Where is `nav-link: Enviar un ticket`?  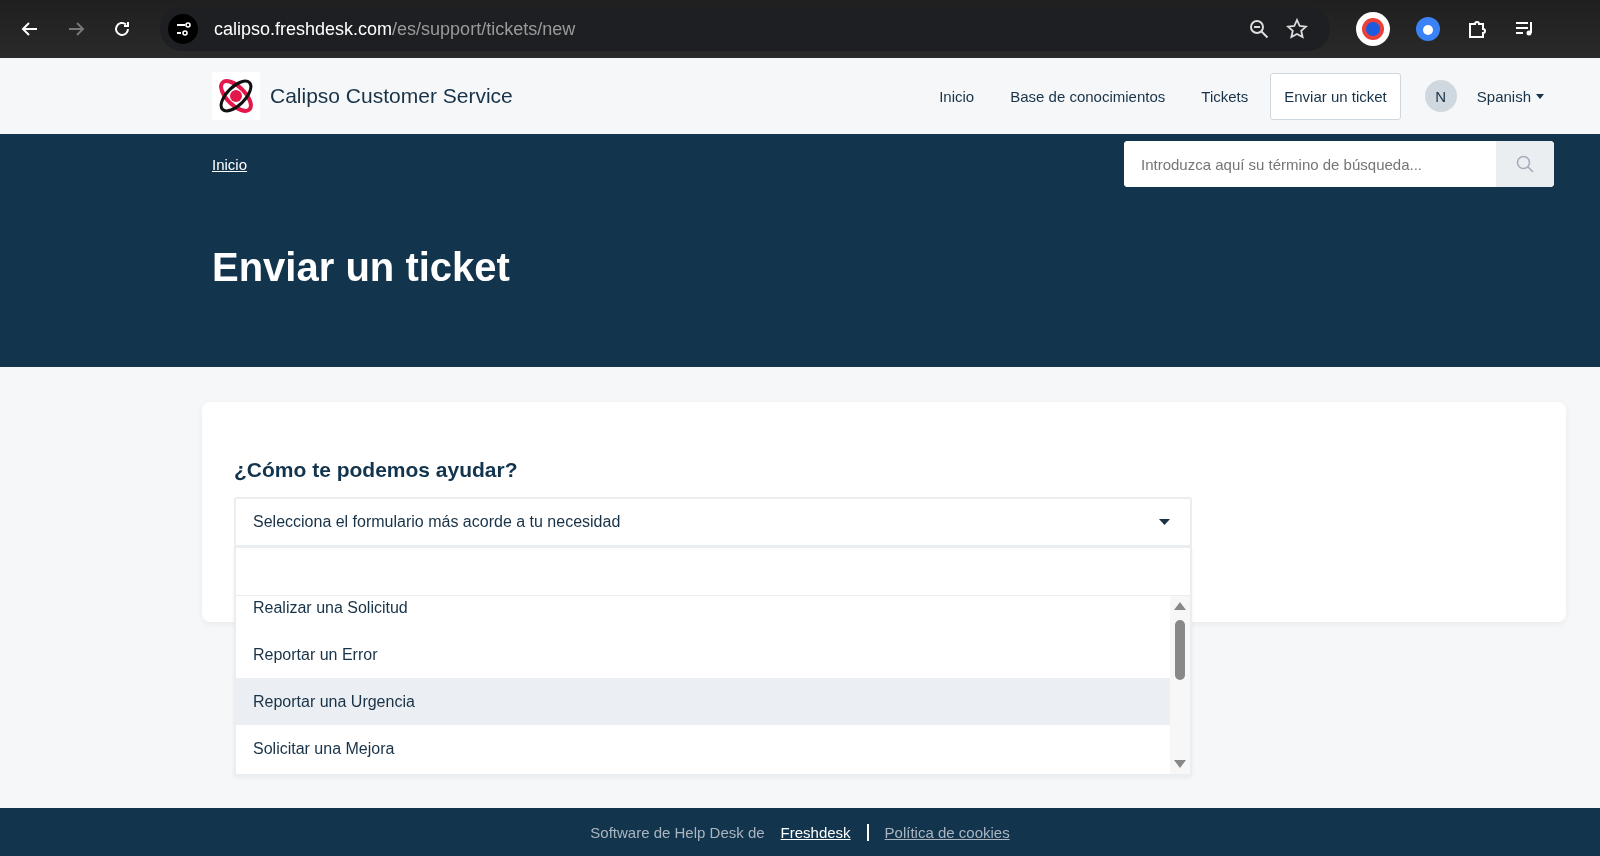
nav-link: Enviar un ticket is located at coordinates (1335, 96).